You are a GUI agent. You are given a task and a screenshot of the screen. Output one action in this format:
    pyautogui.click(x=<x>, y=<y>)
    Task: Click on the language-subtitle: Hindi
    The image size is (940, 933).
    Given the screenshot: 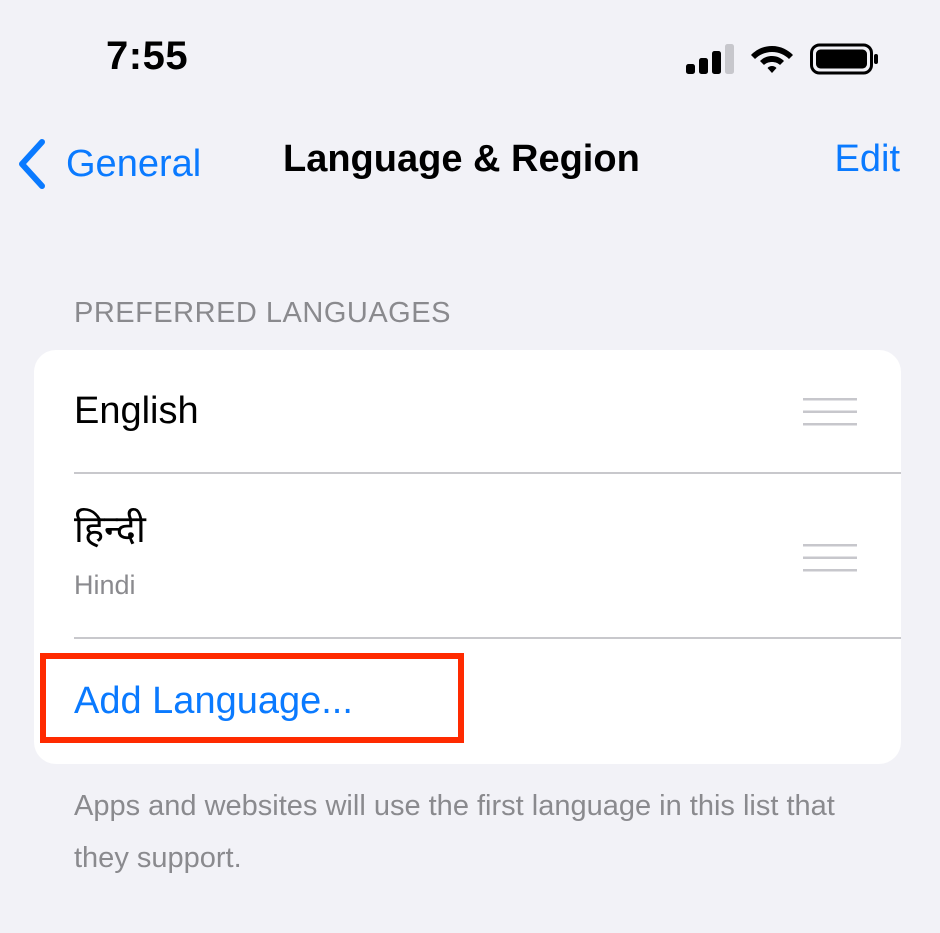 What is the action you would take?
    pyautogui.click(x=105, y=585)
    